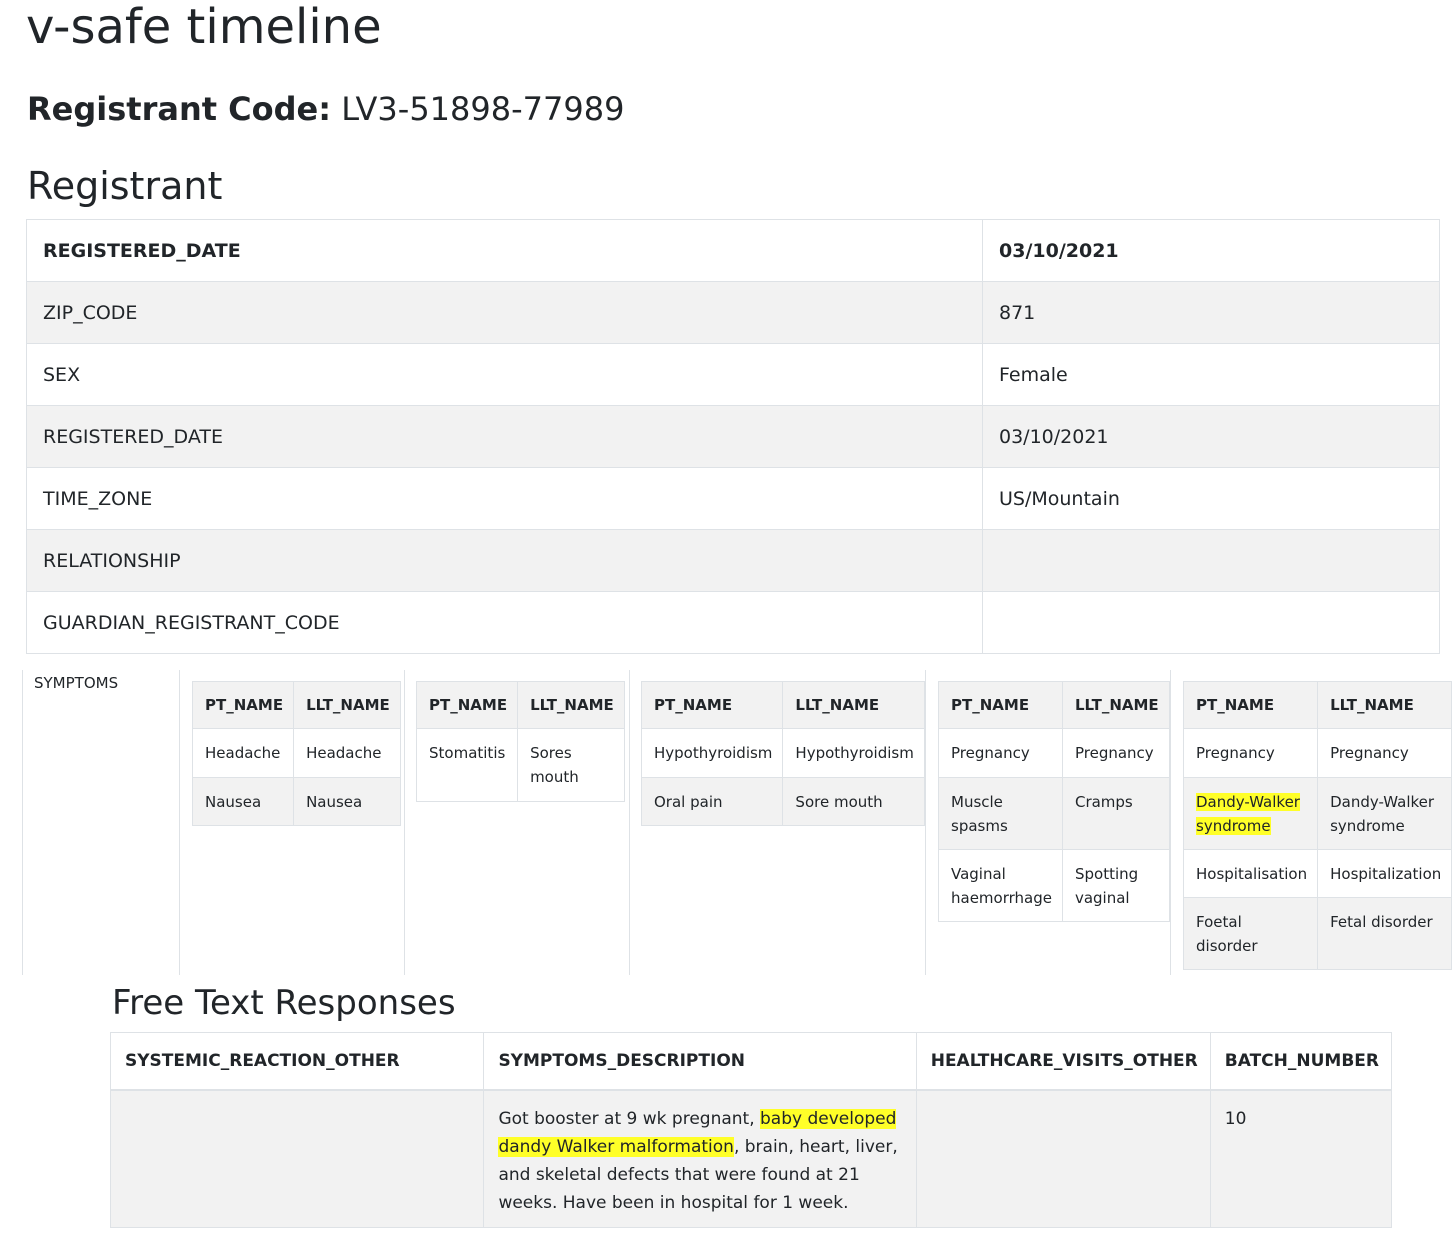  What do you see at coordinates (853, 801) in the screenshot?
I see `llt-name-cell: Sore mouth` at bounding box center [853, 801].